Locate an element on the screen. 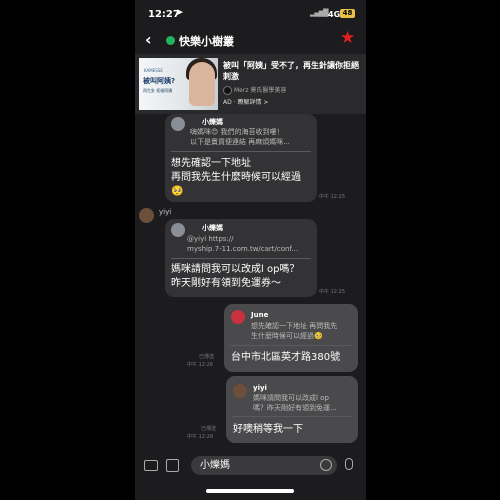  ad-model-face is located at coordinates (202, 84).